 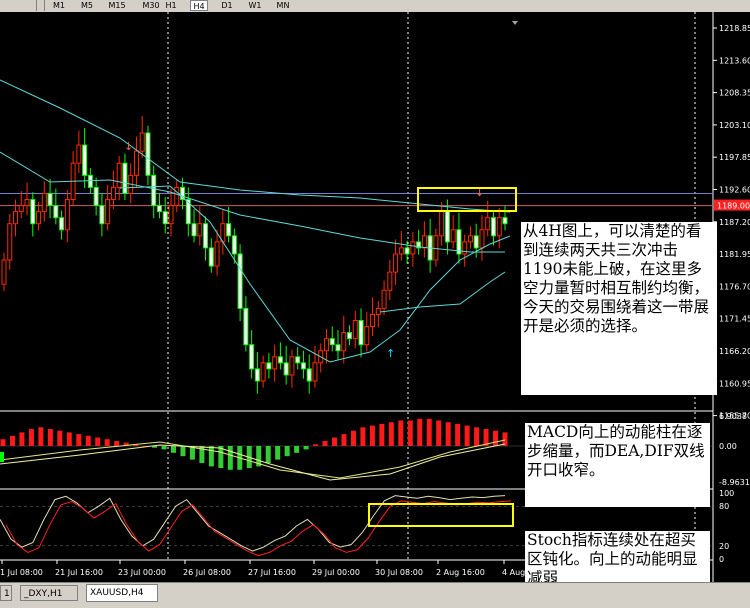 I want to click on timeframe-h1: H1, so click(x=171, y=5).